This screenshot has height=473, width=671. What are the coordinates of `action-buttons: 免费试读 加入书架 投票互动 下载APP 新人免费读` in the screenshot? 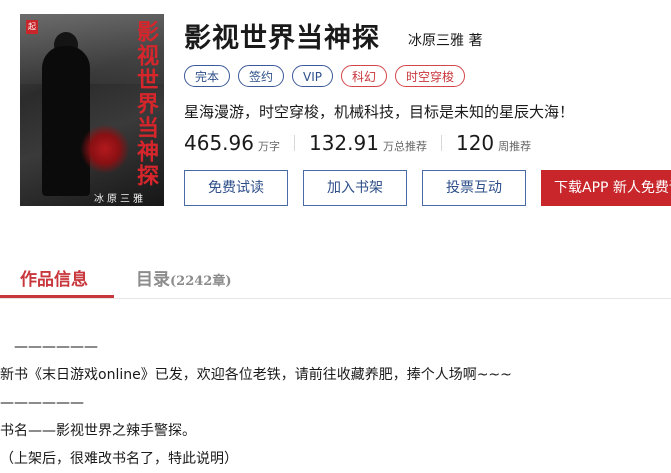 It's located at (427, 188).